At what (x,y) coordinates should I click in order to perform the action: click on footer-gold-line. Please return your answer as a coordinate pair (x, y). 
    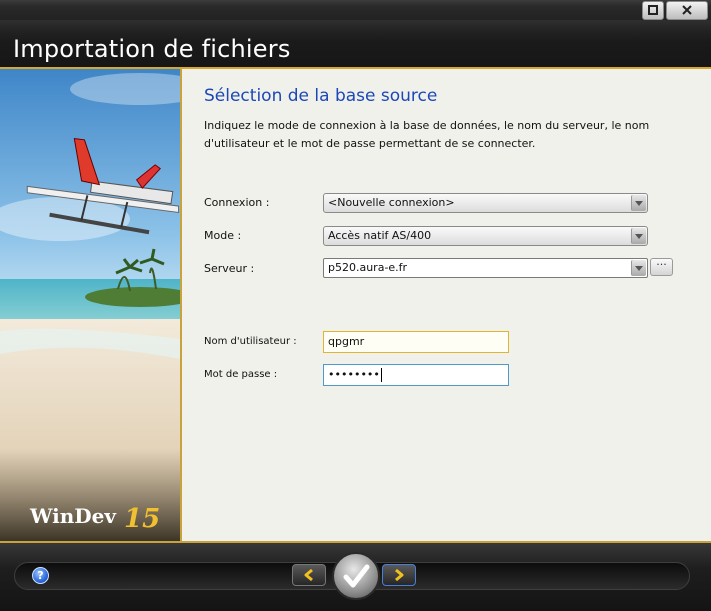
    Looking at the image, I should click on (355, 542).